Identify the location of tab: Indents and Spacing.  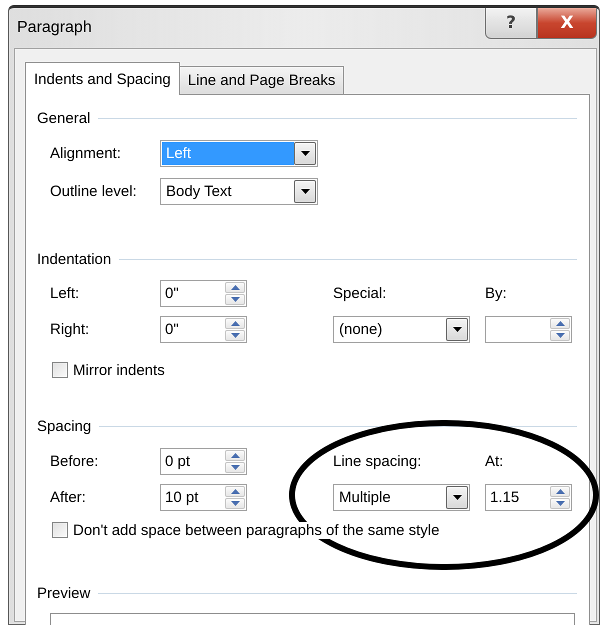
(102, 78).